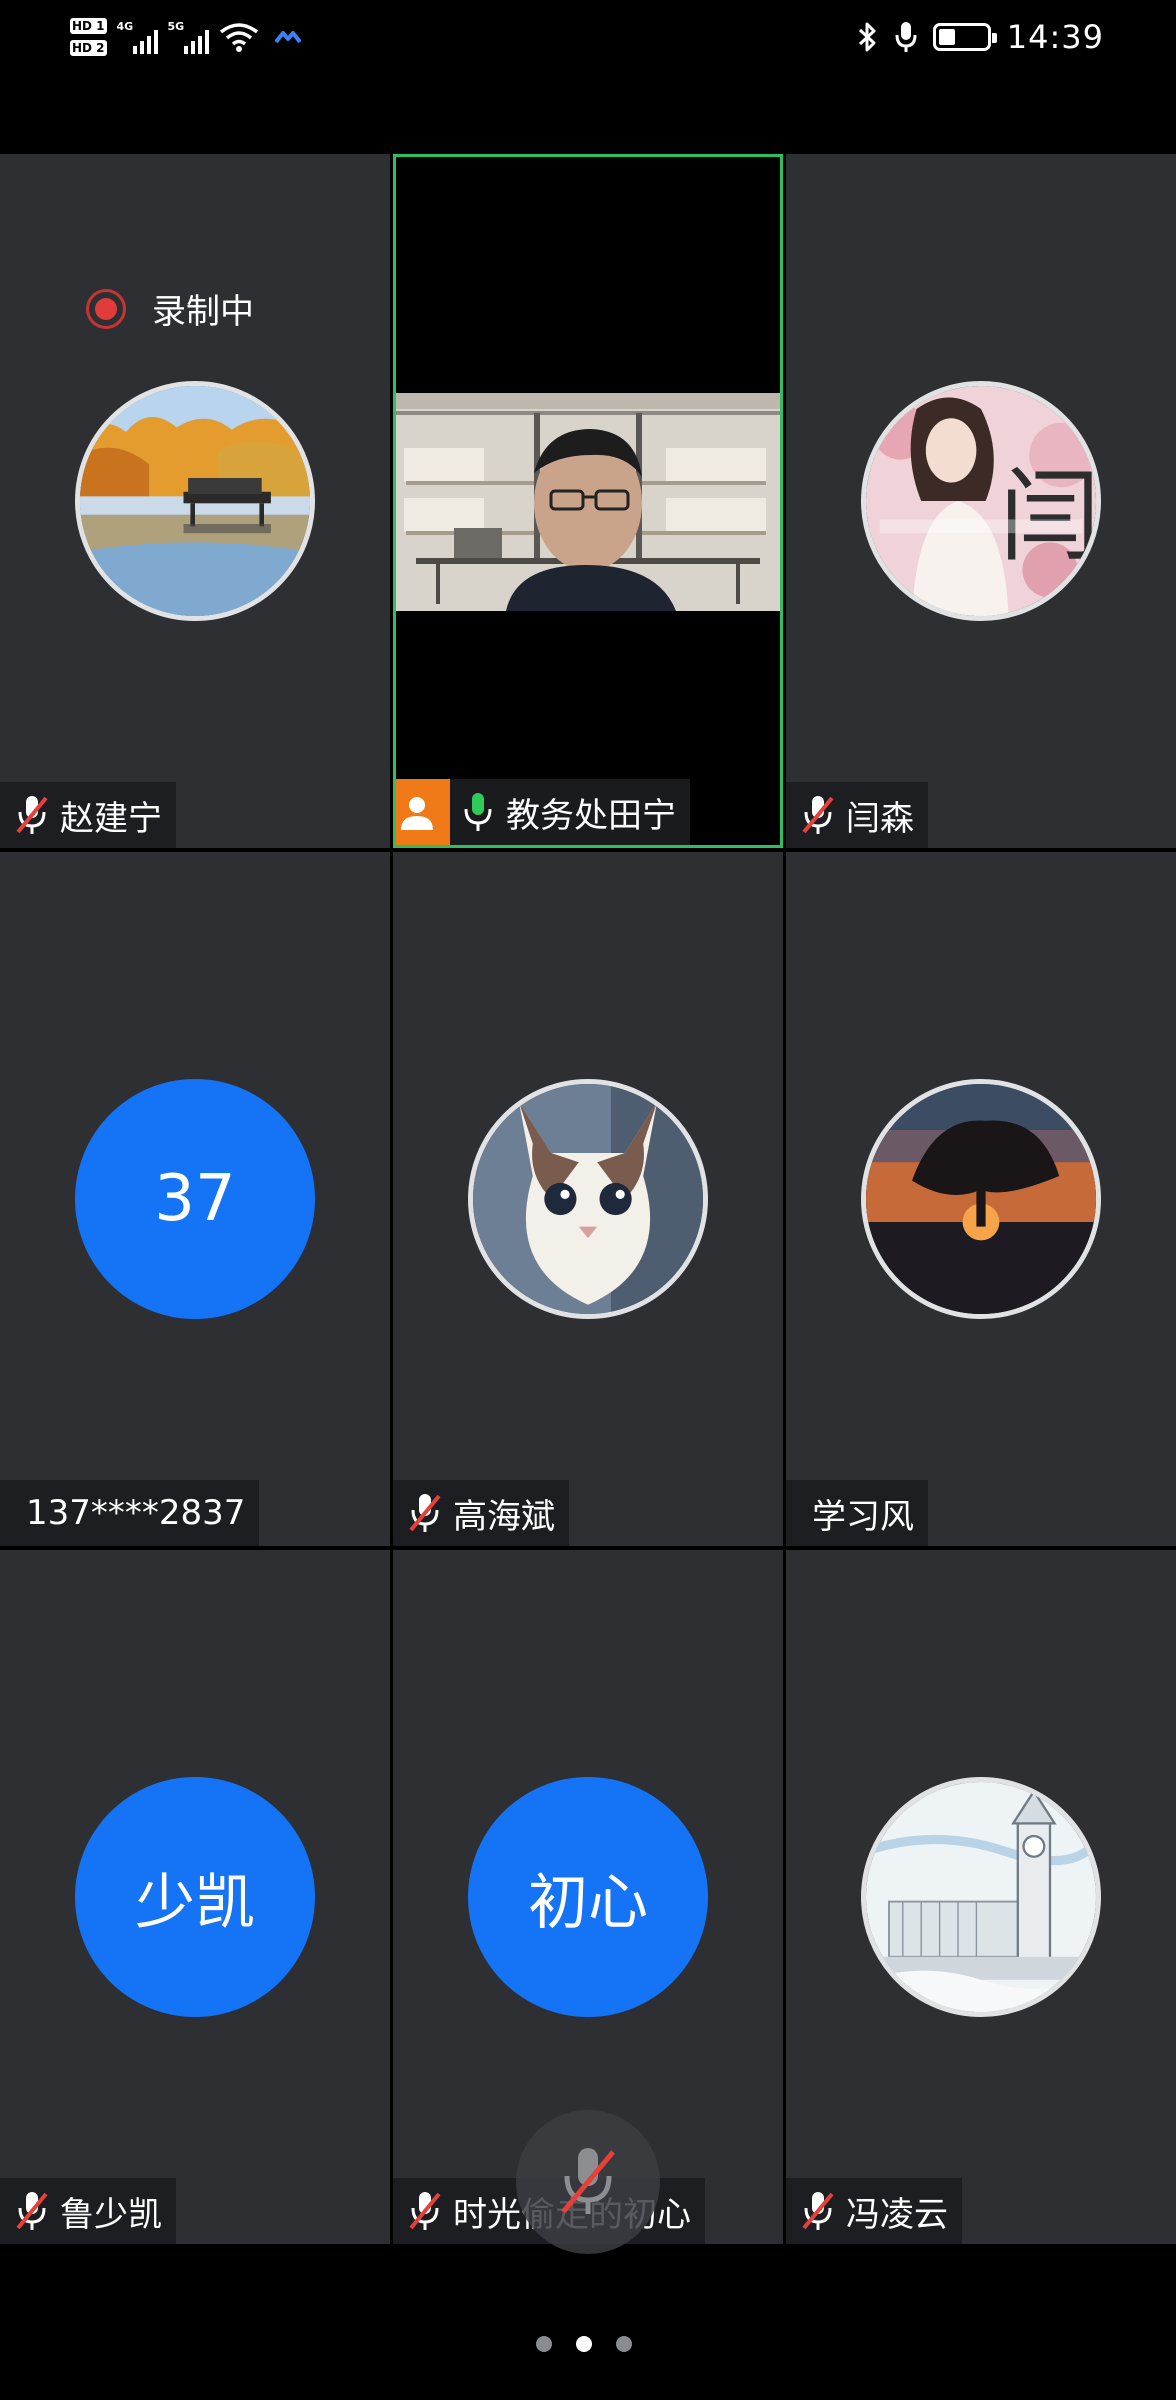  I want to click on participant-tile: 学习风, so click(981, 1199).